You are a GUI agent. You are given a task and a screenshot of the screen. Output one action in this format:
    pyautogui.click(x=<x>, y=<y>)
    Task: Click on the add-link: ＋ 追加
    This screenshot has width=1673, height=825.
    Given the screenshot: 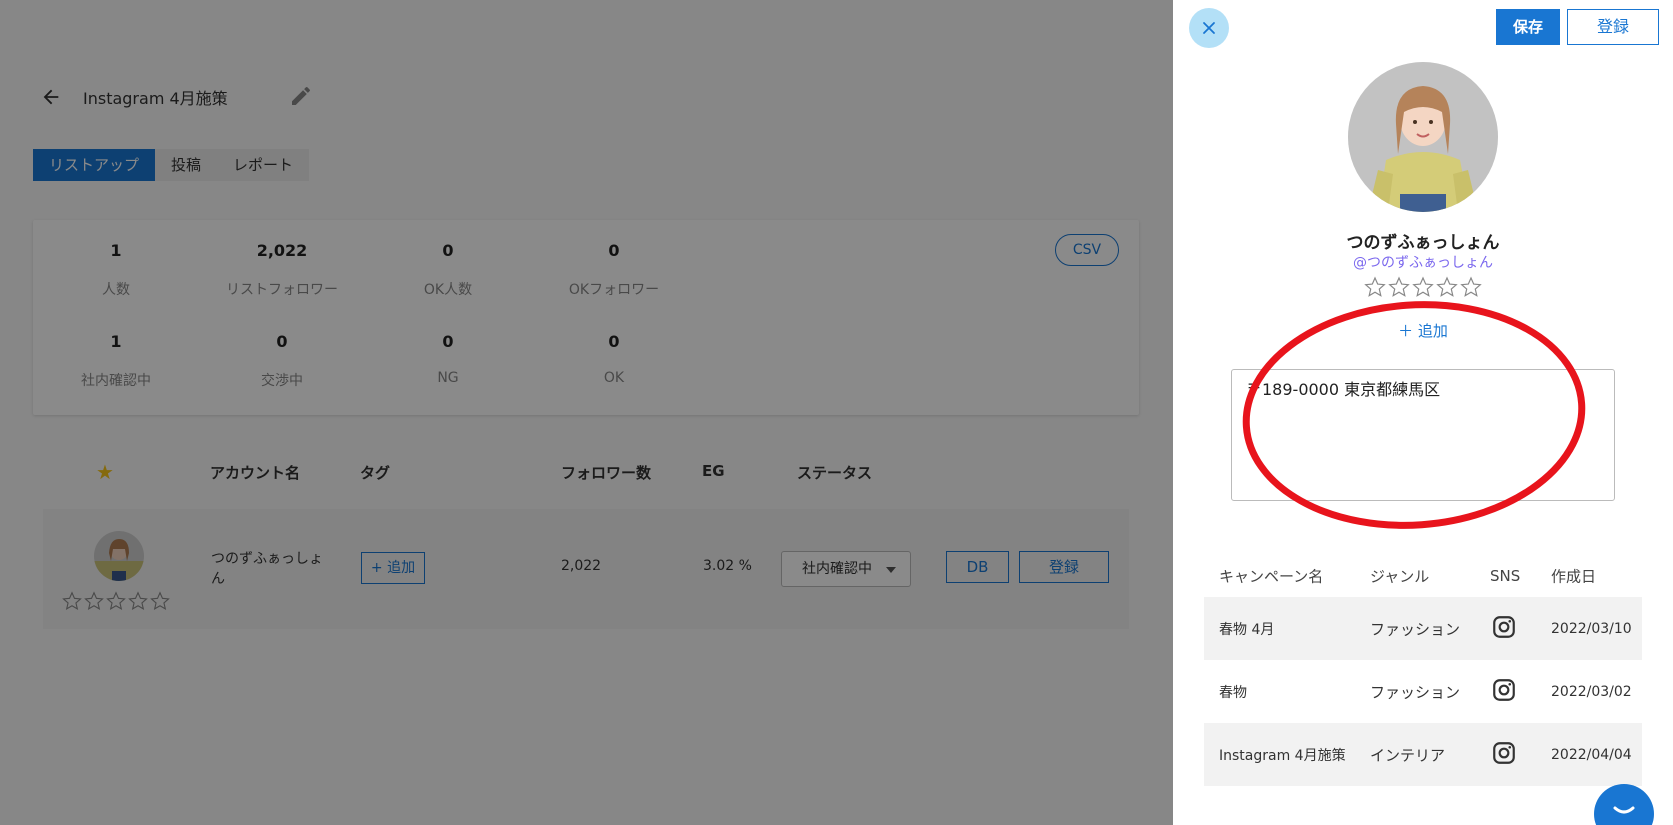 What is the action you would take?
    pyautogui.click(x=1423, y=330)
    